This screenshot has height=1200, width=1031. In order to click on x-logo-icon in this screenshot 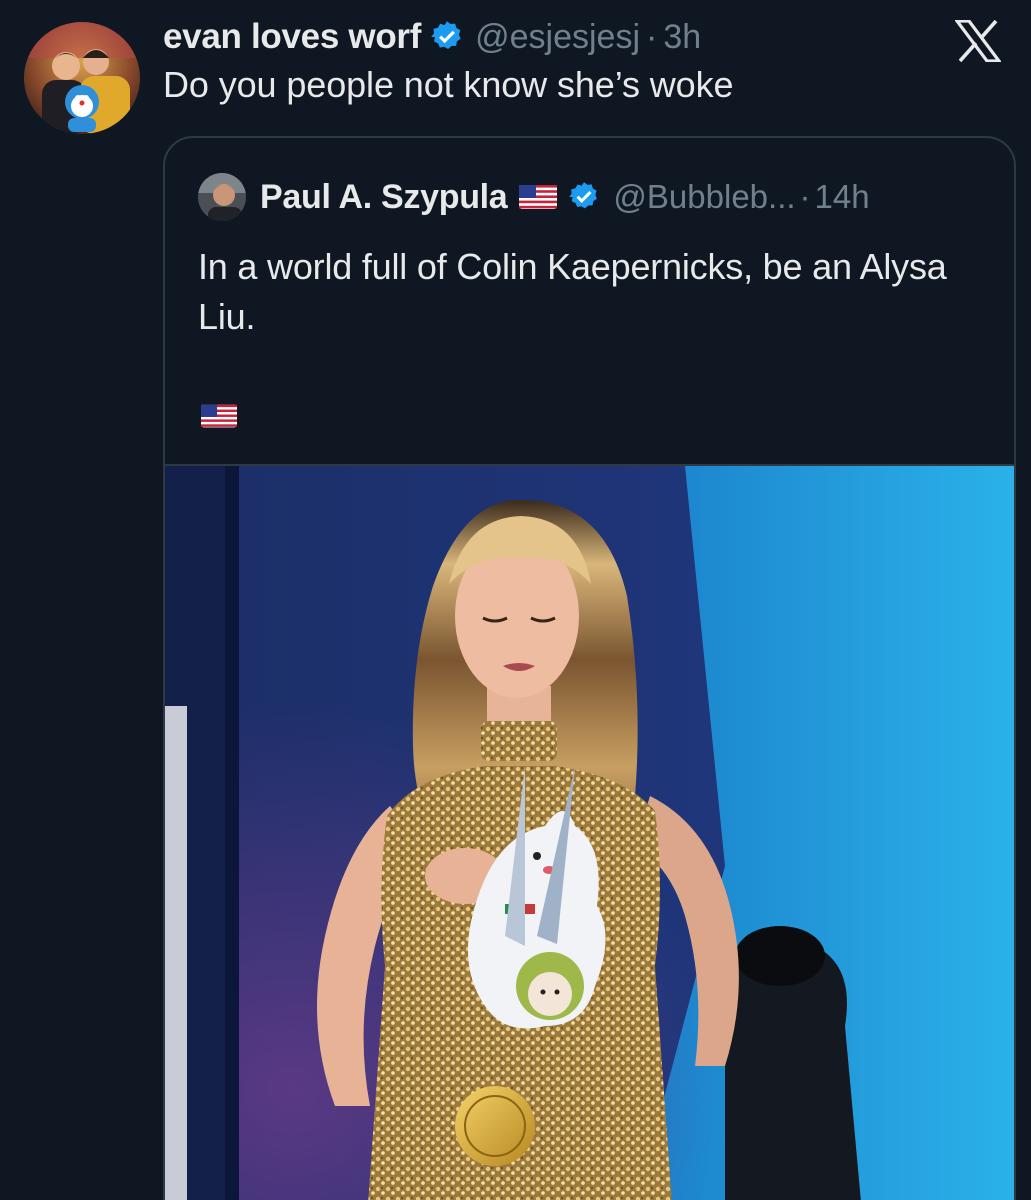, I will do `click(978, 41)`.